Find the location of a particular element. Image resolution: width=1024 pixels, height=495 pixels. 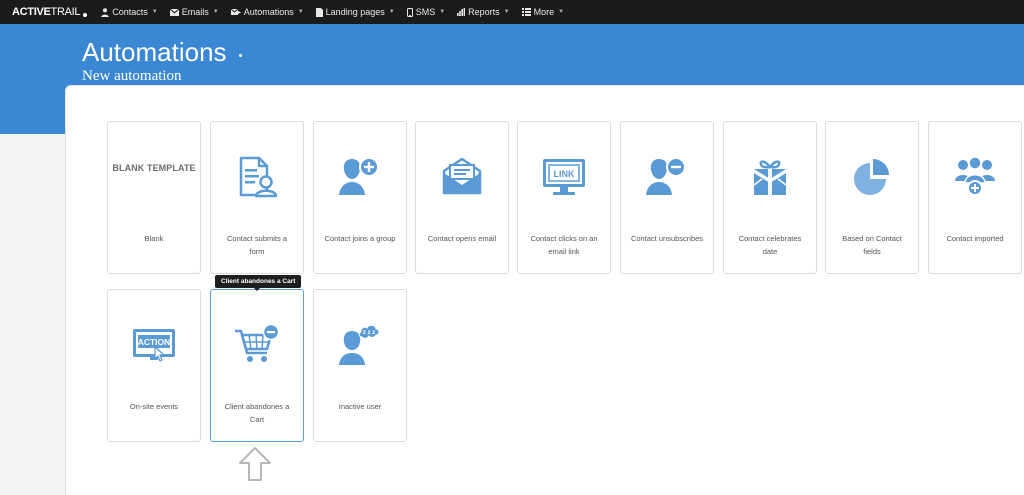

nav-landing-pages: Landing pages ▼ is located at coordinates (355, 12).